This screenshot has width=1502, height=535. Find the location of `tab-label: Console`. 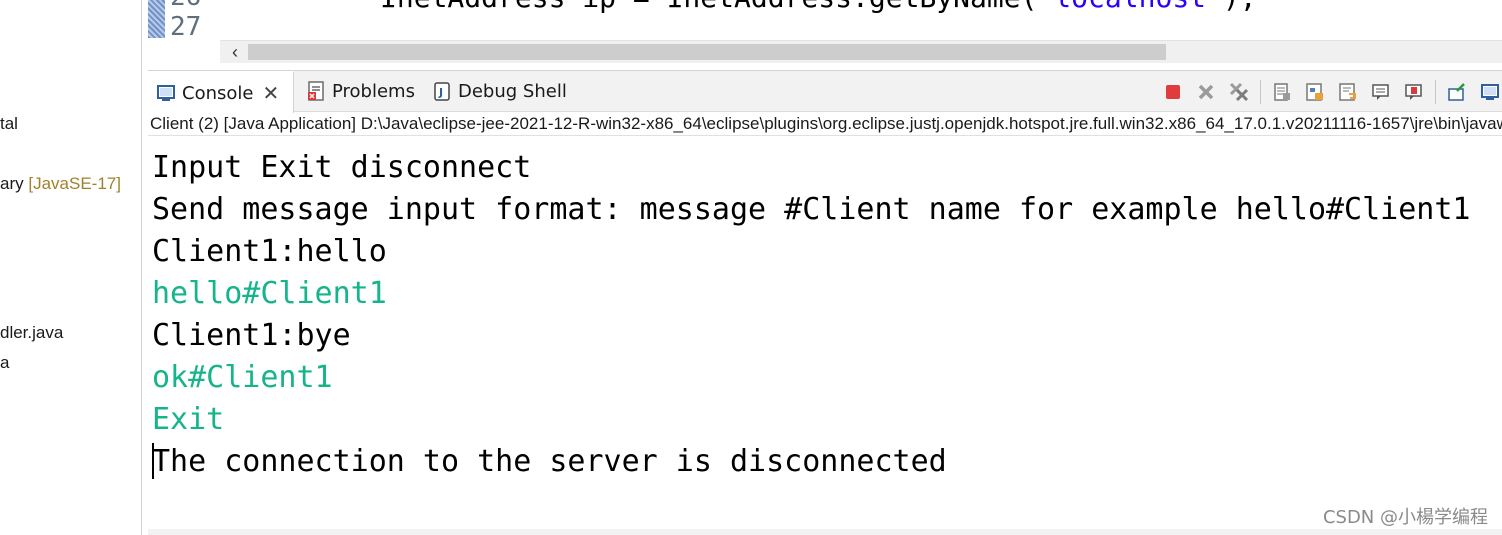

tab-label: Console is located at coordinates (218, 93).